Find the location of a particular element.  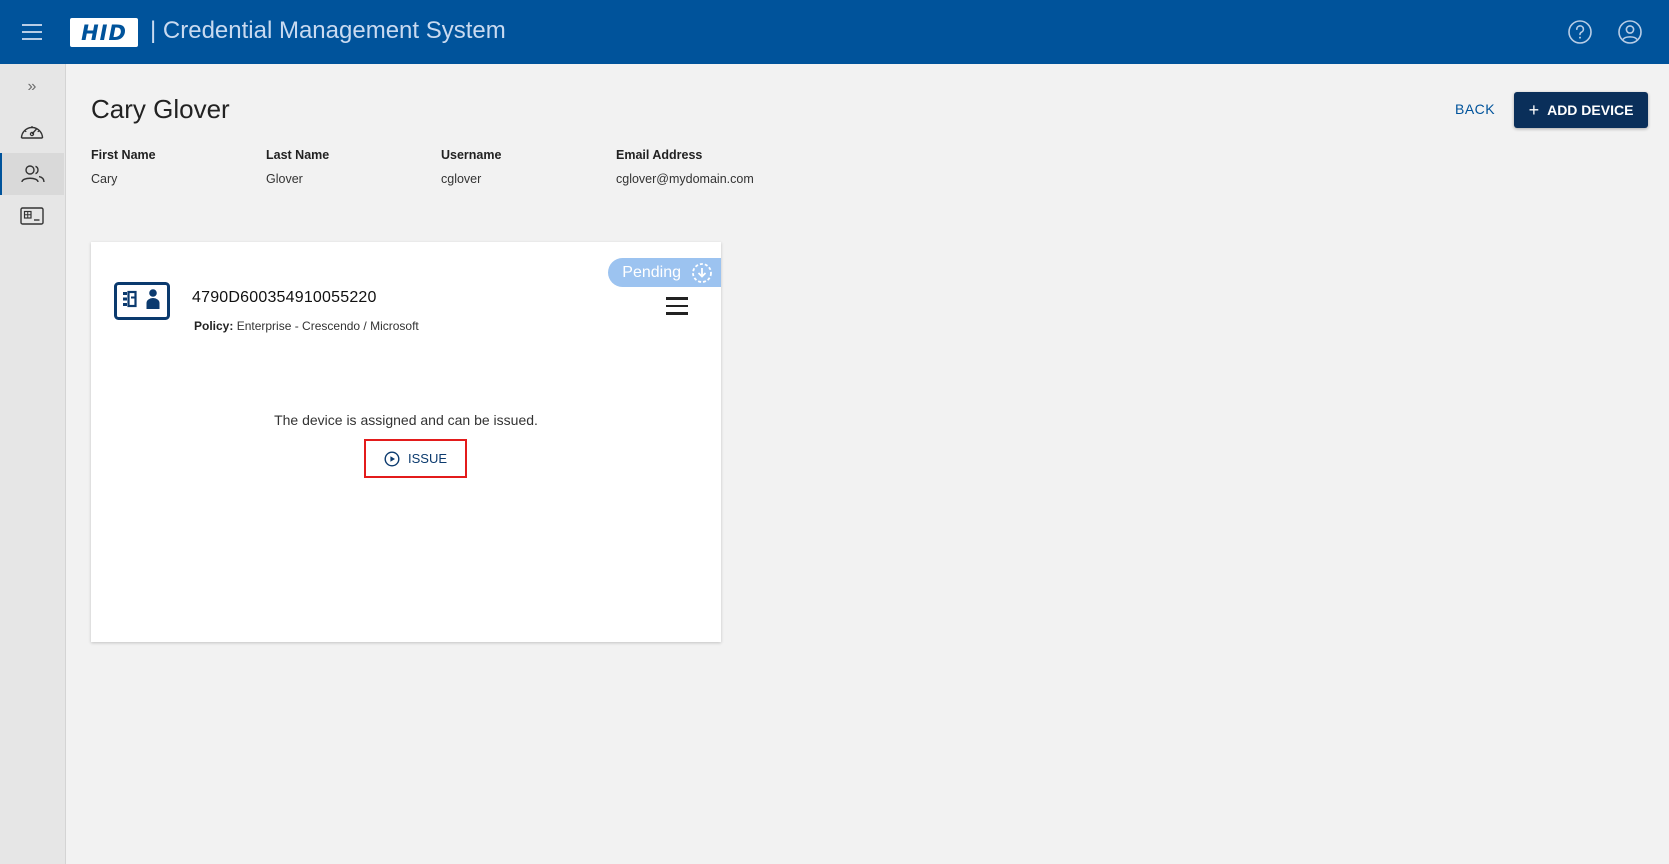

play-circle-icon is located at coordinates (392, 458).